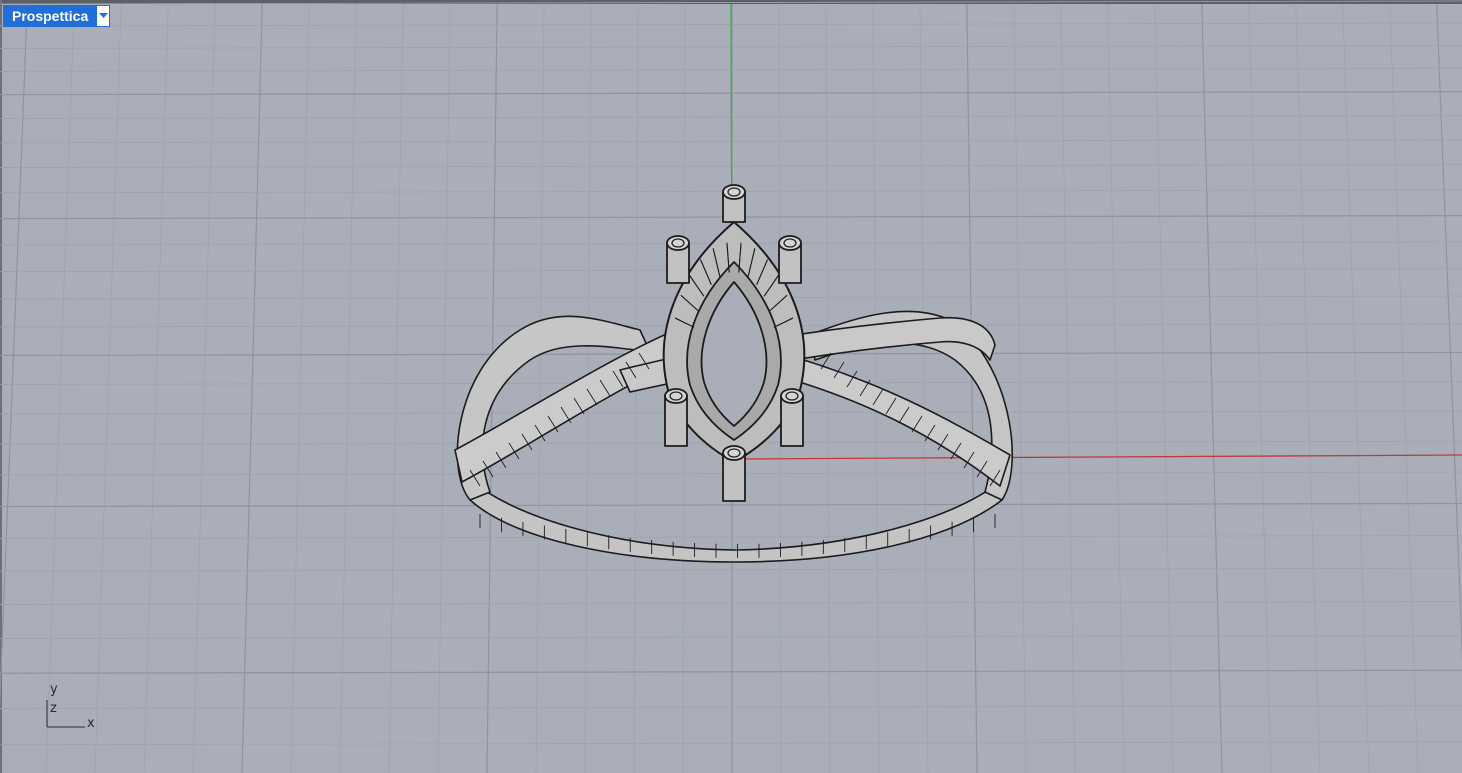 The width and height of the screenshot is (1462, 773). I want to click on axis-gizmo-x-label: x, so click(91, 723).